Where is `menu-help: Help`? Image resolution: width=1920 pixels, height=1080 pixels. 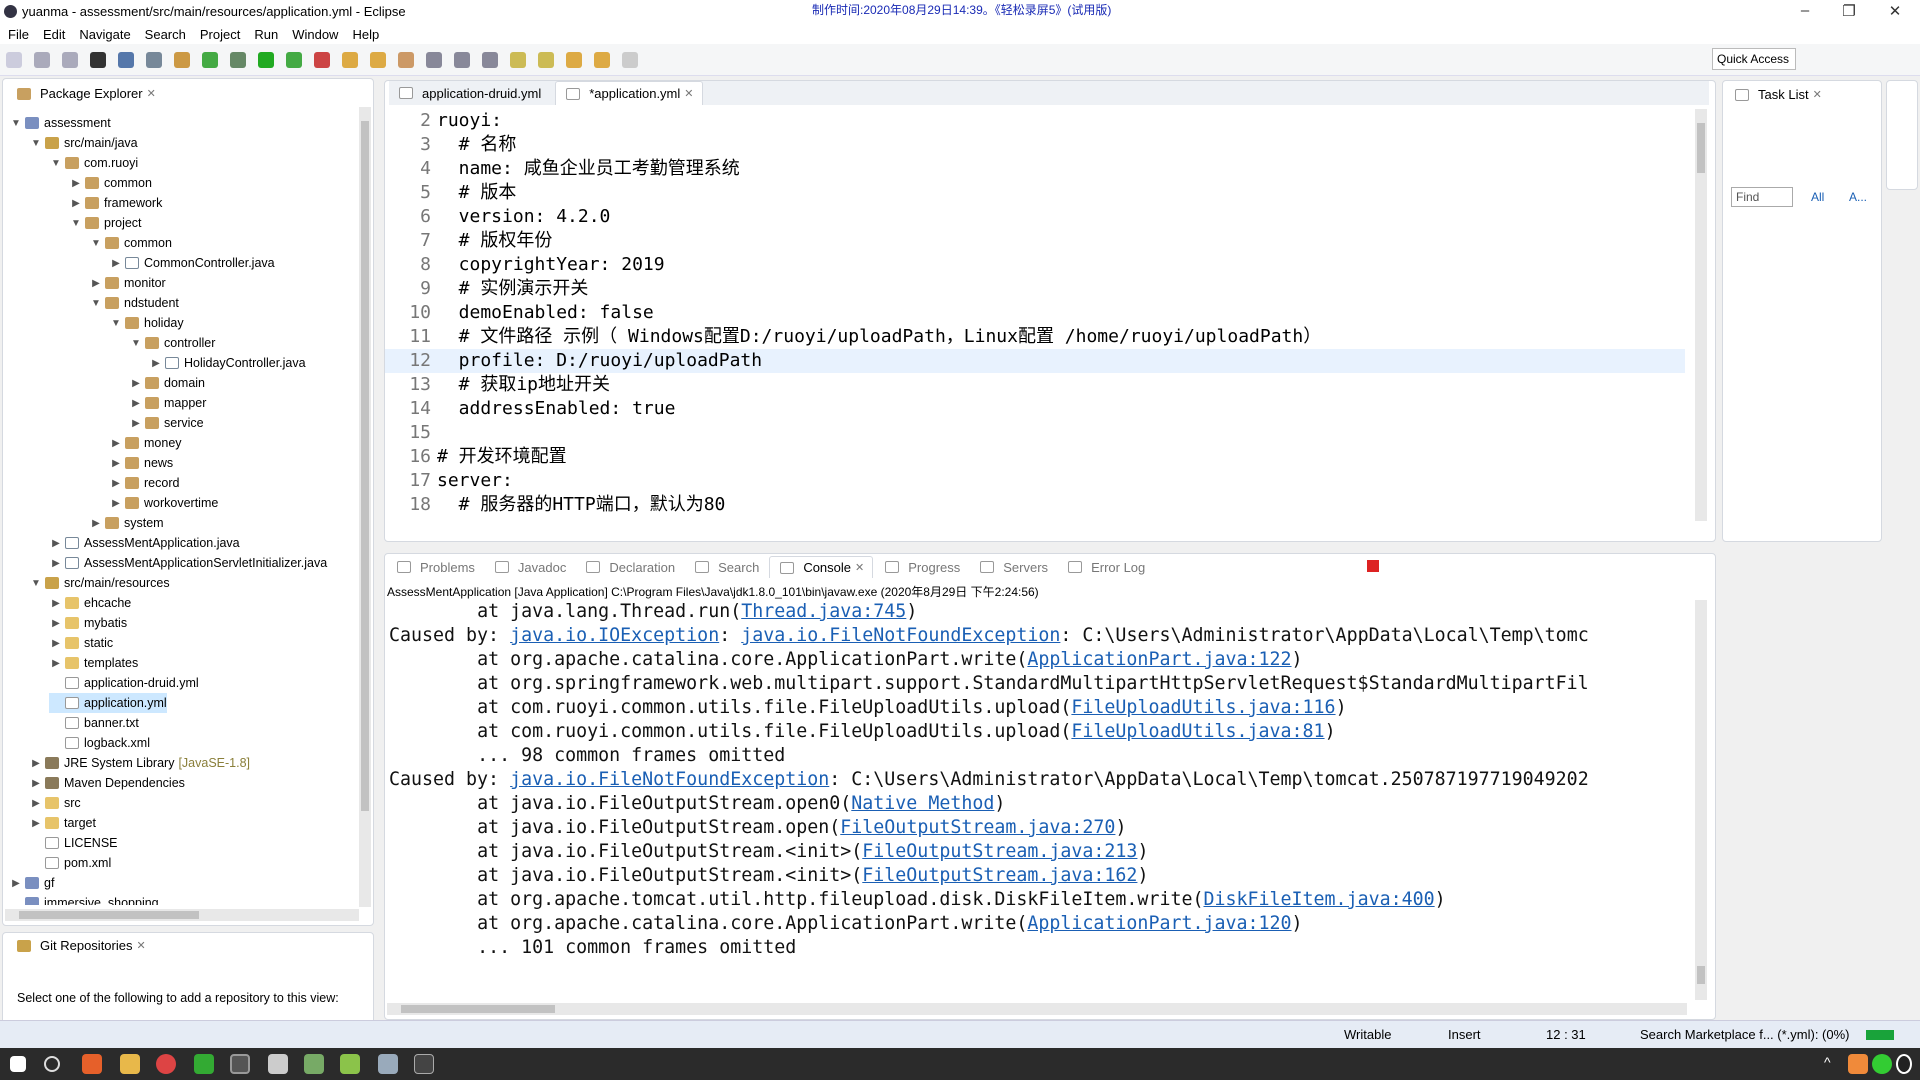 menu-help: Help is located at coordinates (365, 34).